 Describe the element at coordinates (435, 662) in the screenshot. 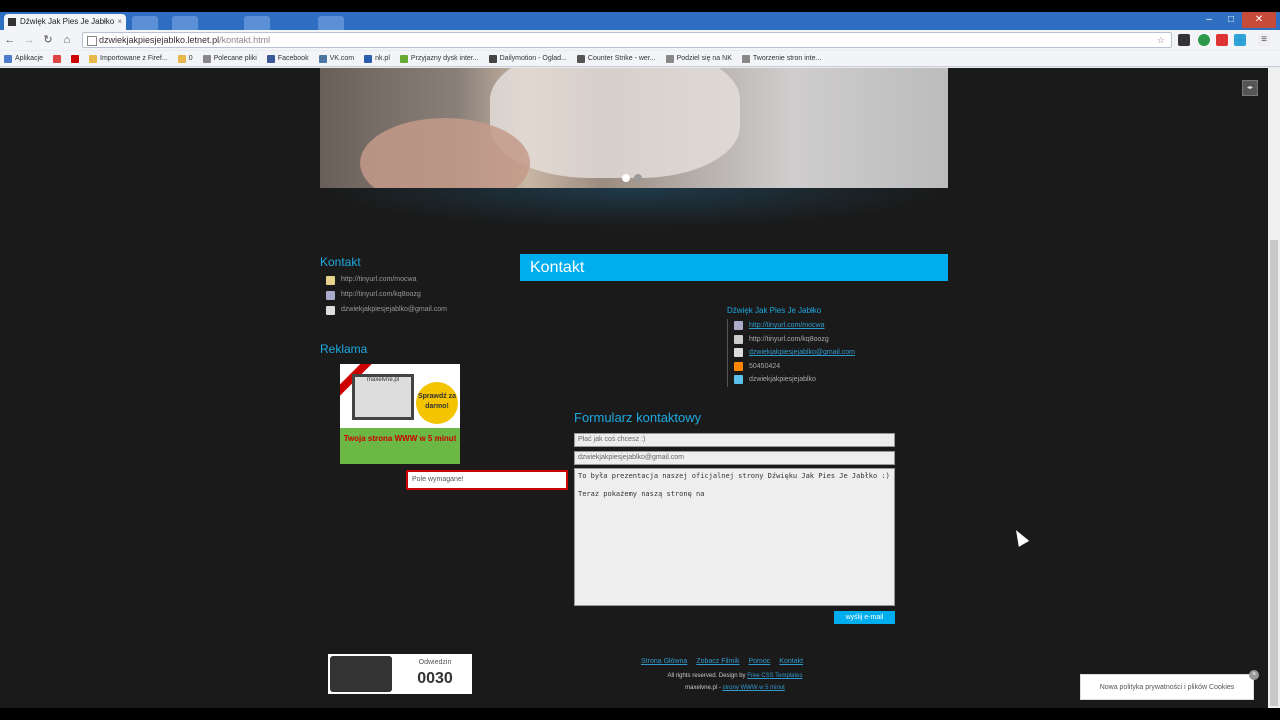

I see `counter-label: Odwiedzin` at that location.